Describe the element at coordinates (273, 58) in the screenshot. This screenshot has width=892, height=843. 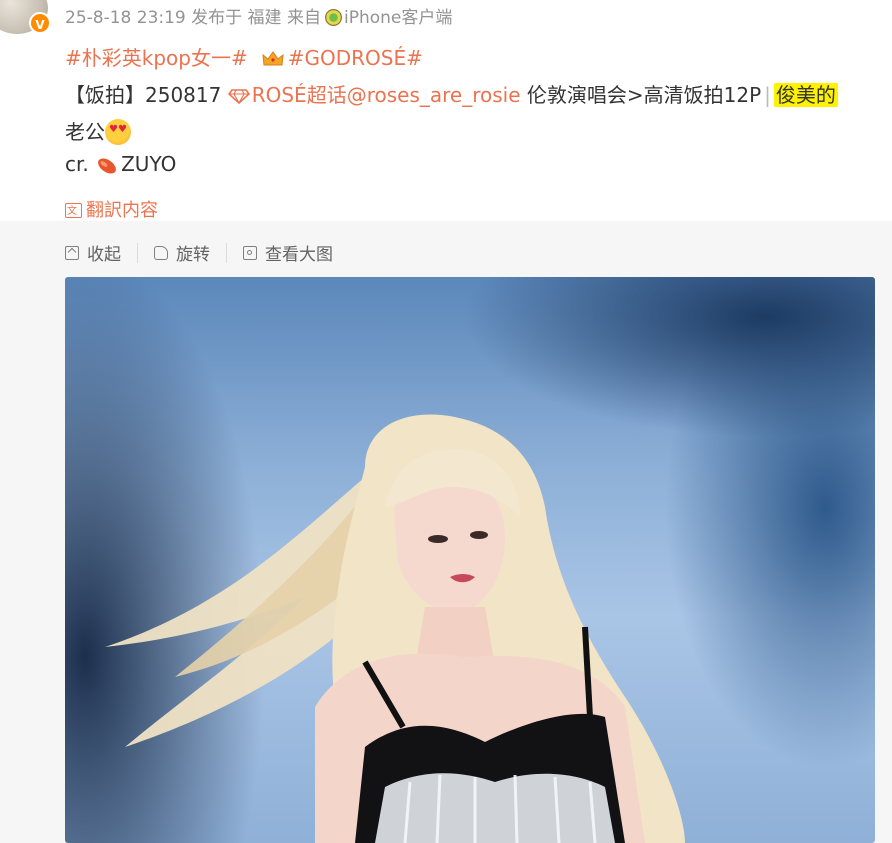
I see `crown-icon` at that location.